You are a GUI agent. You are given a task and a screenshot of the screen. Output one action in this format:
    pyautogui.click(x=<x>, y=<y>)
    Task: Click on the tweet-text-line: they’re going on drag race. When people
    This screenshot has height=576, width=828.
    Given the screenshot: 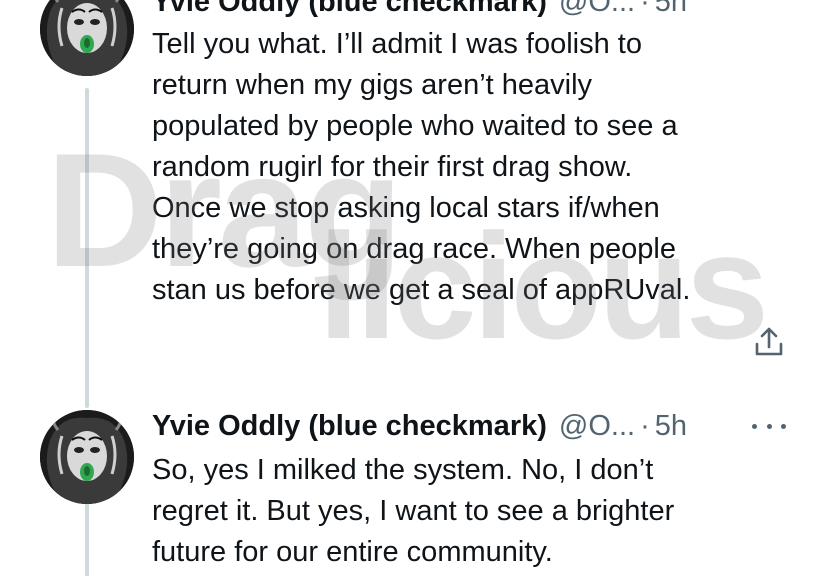 What is the action you would take?
    pyautogui.click(x=414, y=249)
    